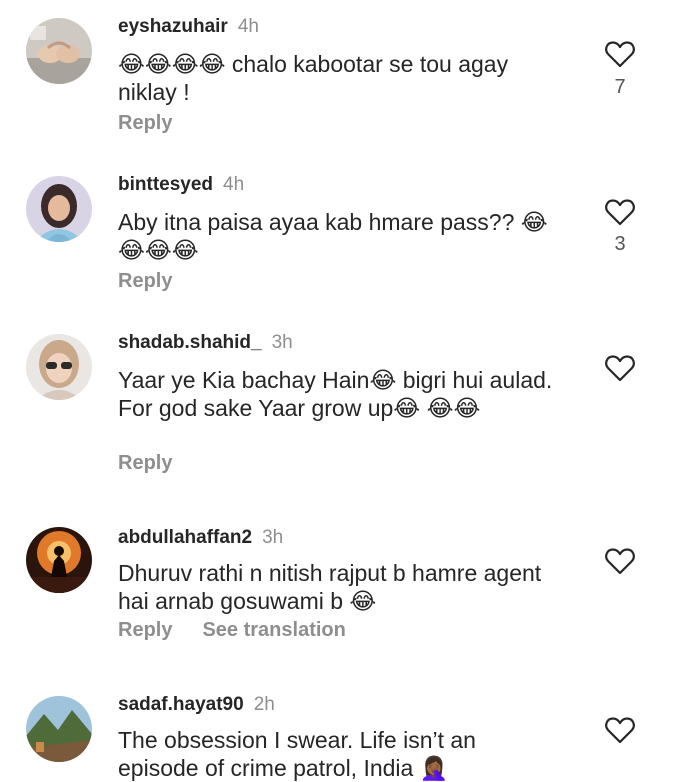 The image size is (700, 782). What do you see at coordinates (173, 26) in the screenshot?
I see `username: eyshazuhair` at bounding box center [173, 26].